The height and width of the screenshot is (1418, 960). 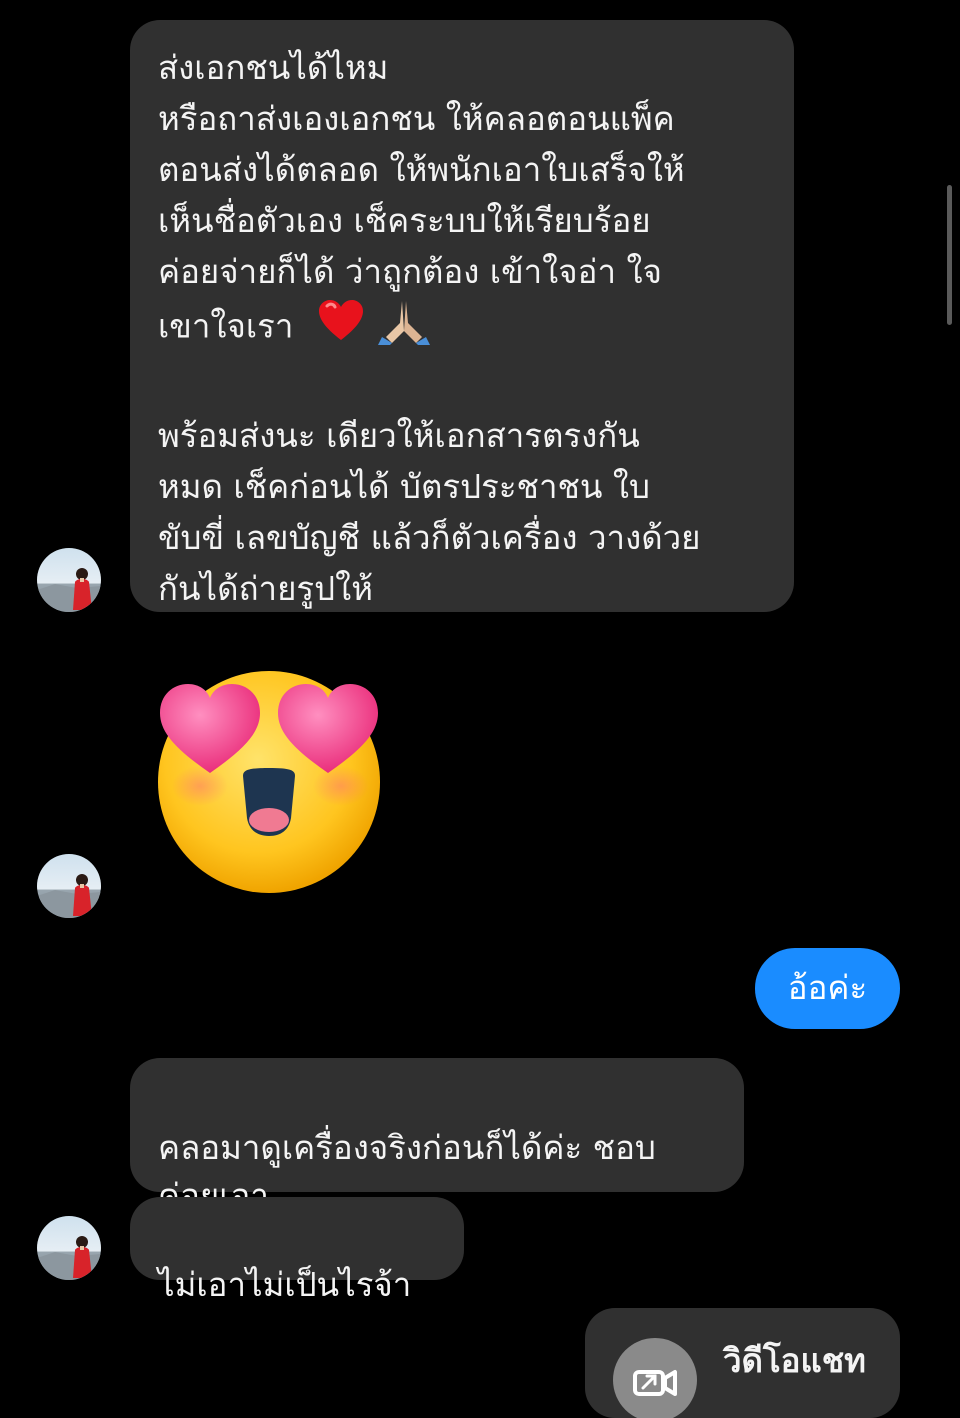 What do you see at coordinates (404, 220) in the screenshot?
I see `message-line: เห็นชื่อตัวเอง เช็คระบบให้เรียบร้อย` at bounding box center [404, 220].